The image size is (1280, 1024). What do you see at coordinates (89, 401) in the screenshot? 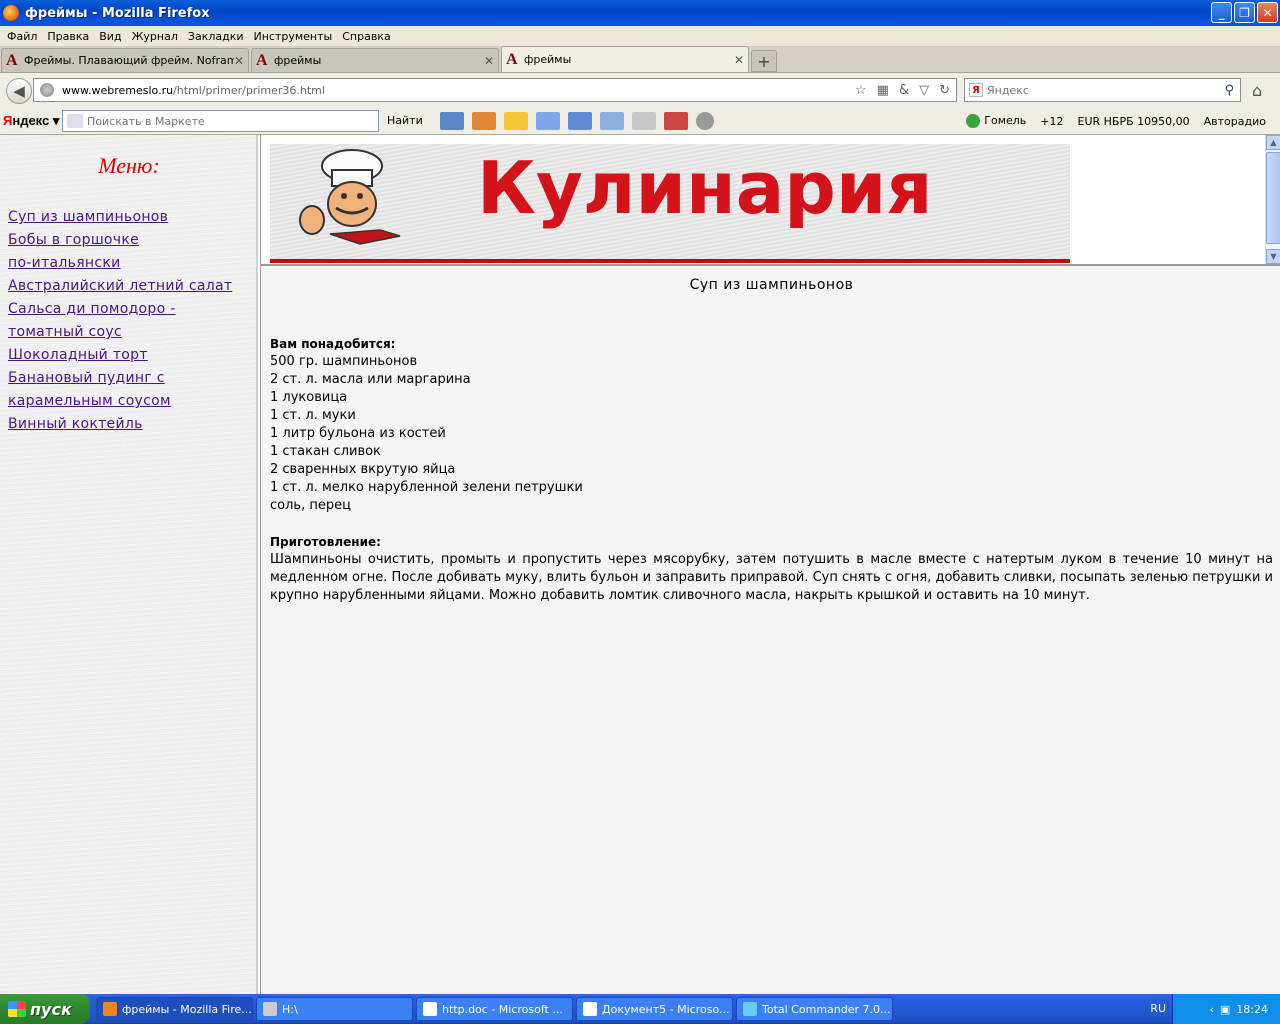
I see `menu-link: карамельным соусом` at bounding box center [89, 401].